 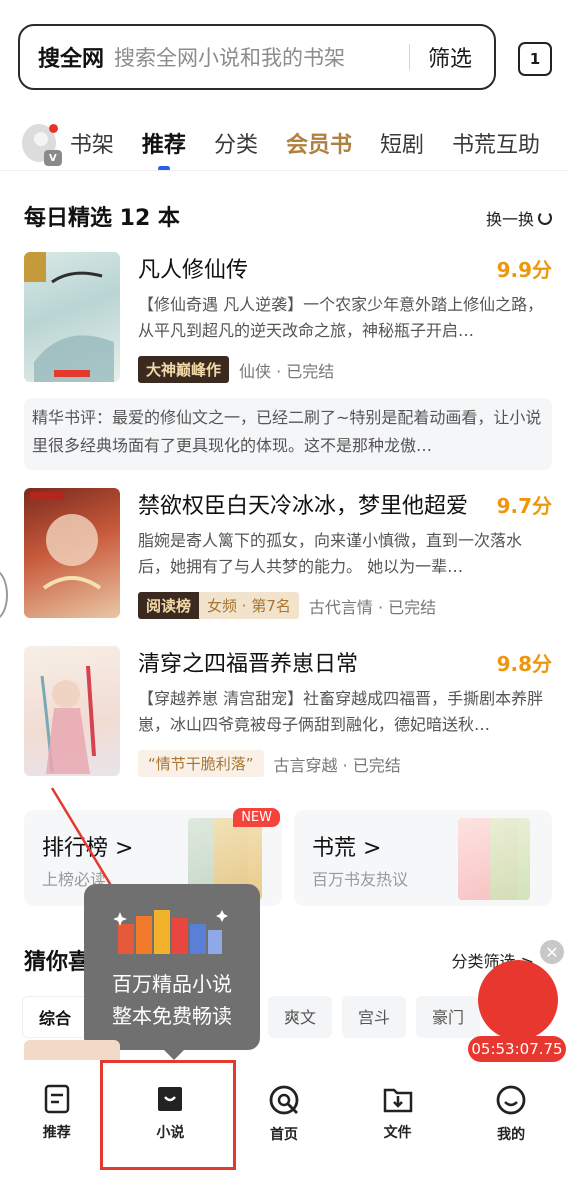 I want to click on nav-label: 首页, so click(x=283, y=1135).